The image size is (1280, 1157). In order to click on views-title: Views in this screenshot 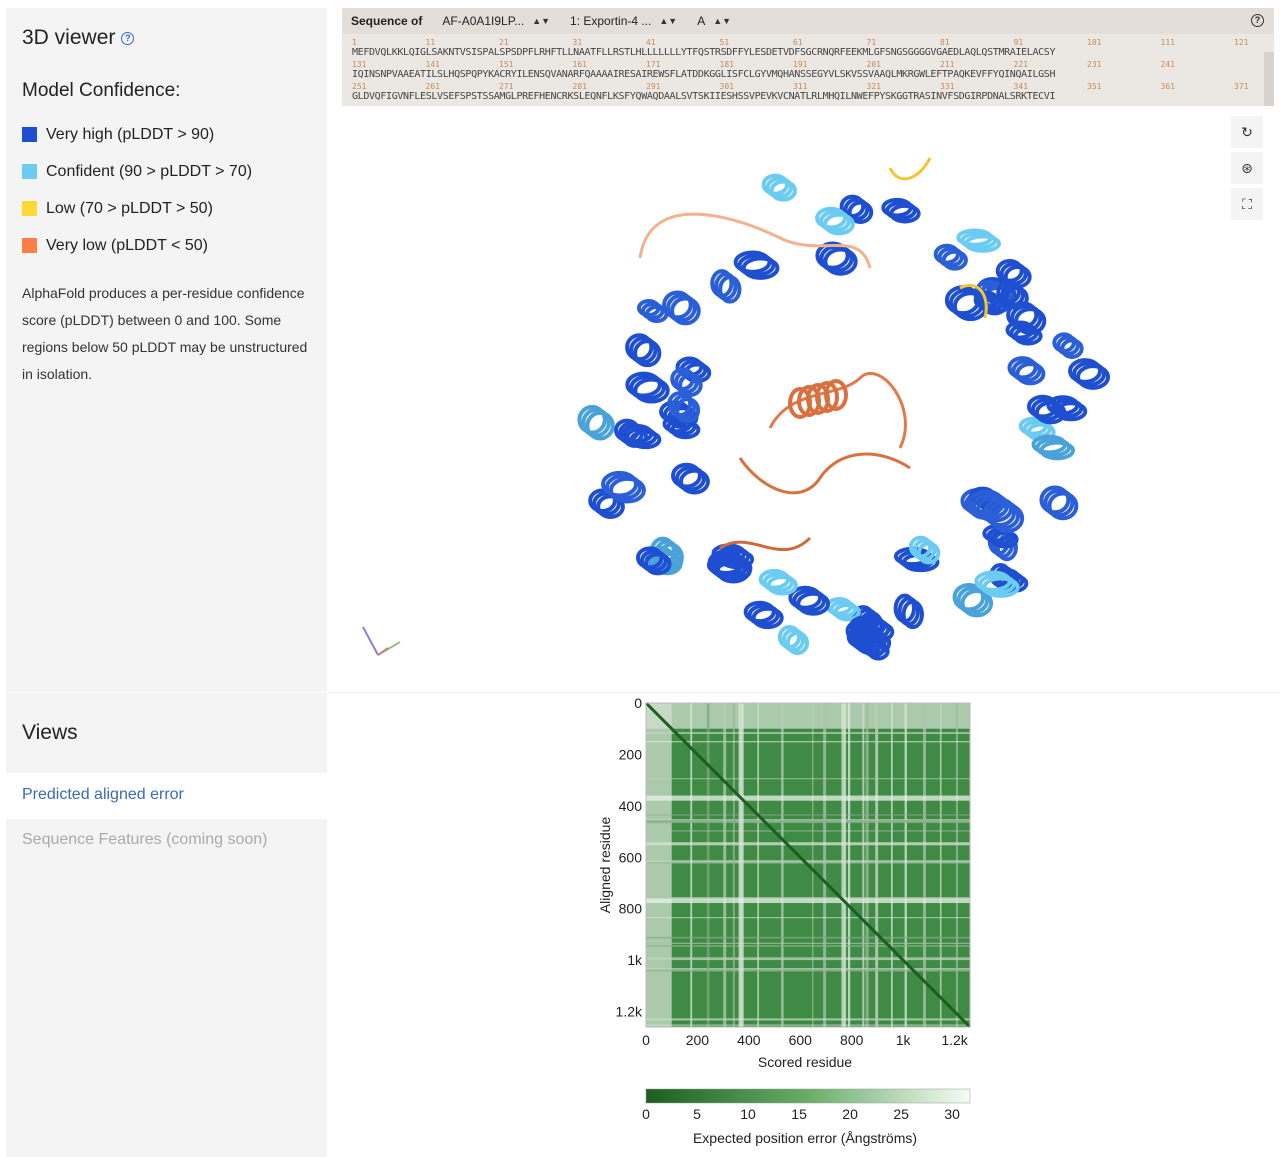, I will do `click(50, 732)`.